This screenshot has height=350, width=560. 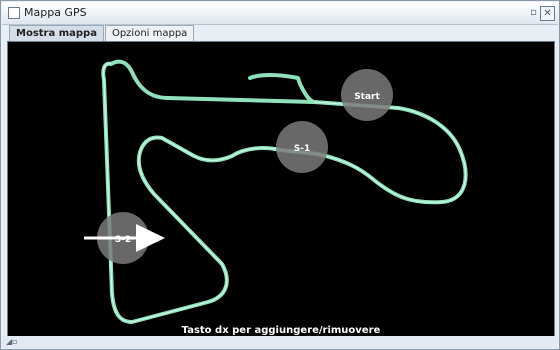 What do you see at coordinates (533, 12) in the screenshot?
I see `restore-icon: ▫` at bounding box center [533, 12].